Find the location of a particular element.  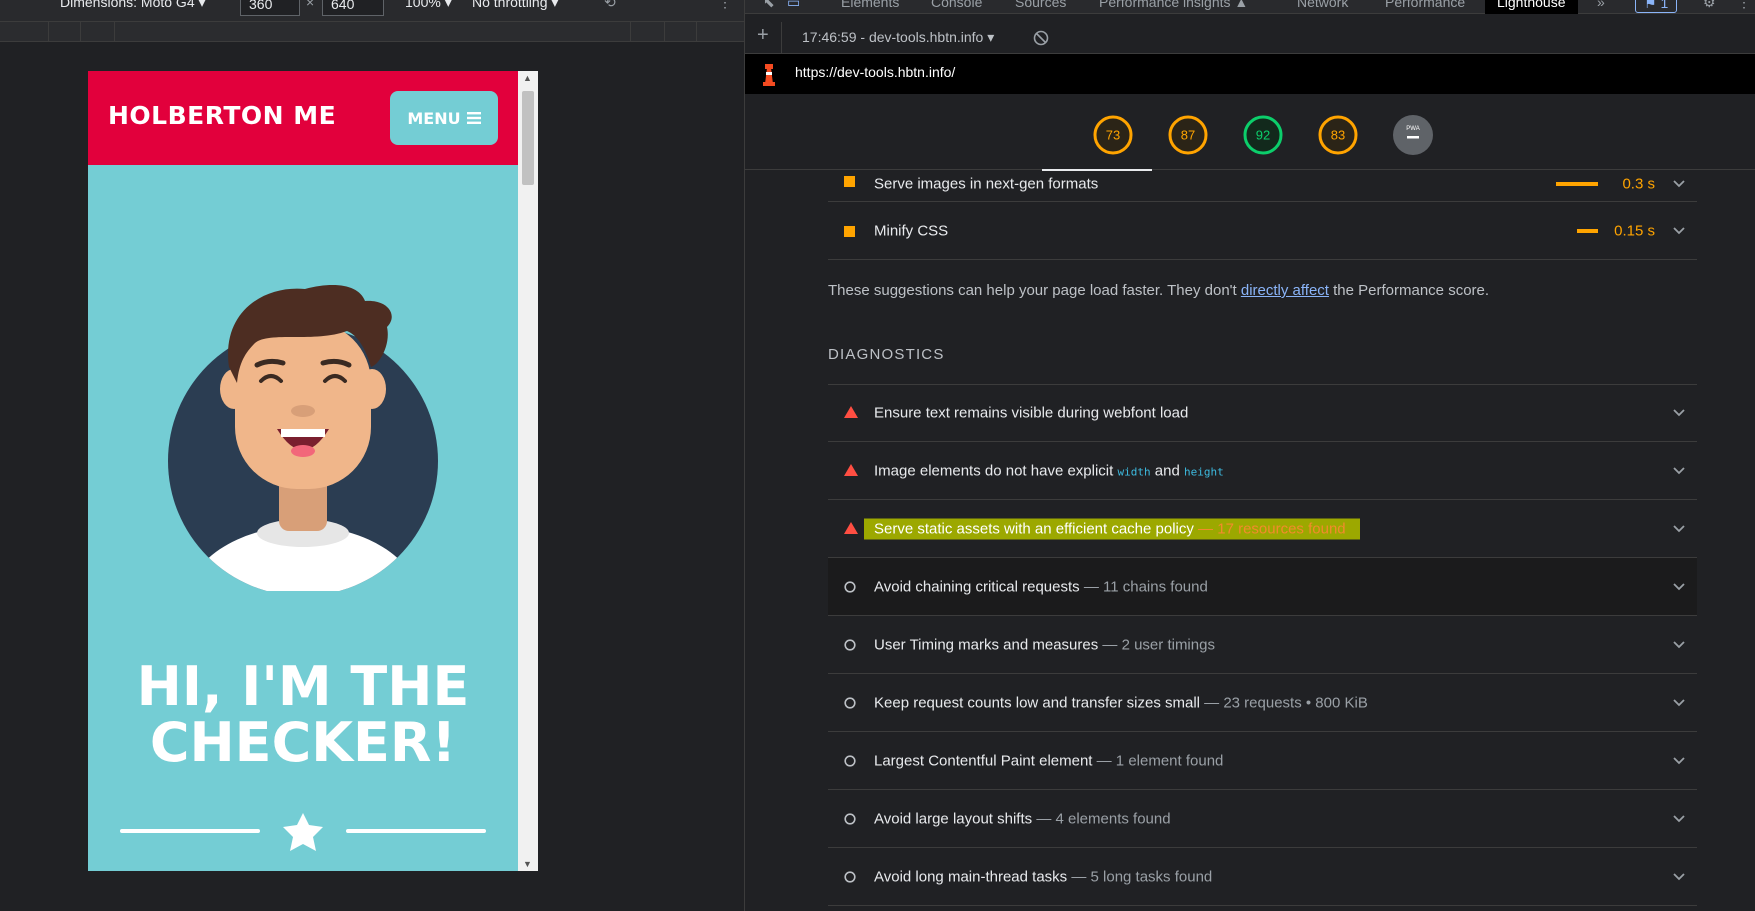

throttling-select: No throttling ▾ is located at coordinates (515, 5).